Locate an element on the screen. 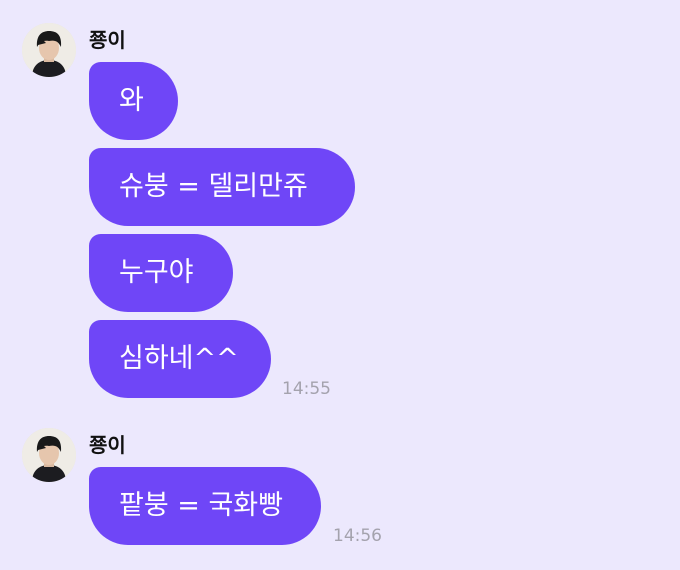 The height and width of the screenshot is (570, 680). sender-name: 쭁이 is located at coordinates (107, 445).